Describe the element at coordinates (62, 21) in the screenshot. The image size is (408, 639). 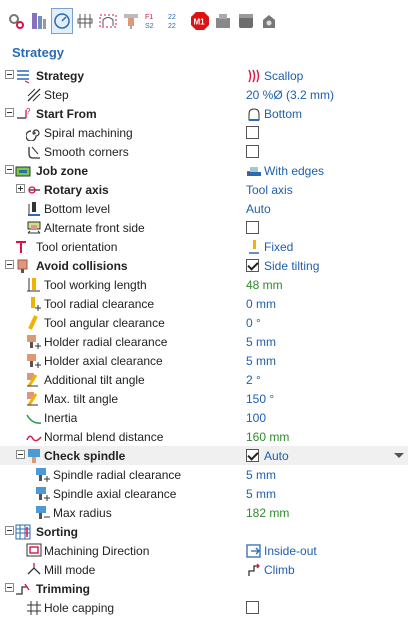
I see `strategy-gauge-icon` at that location.